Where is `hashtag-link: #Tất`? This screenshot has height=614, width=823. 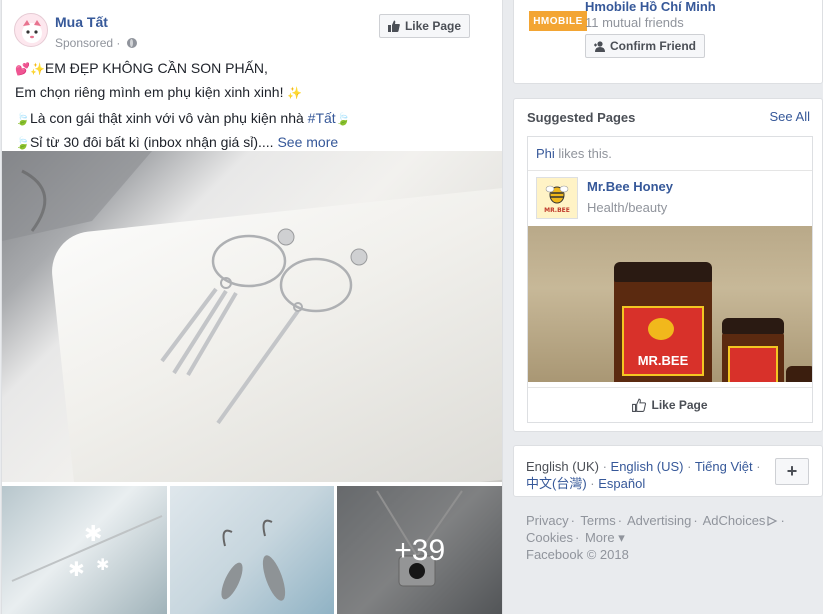 hashtag-link: #Tất is located at coordinates (322, 118).